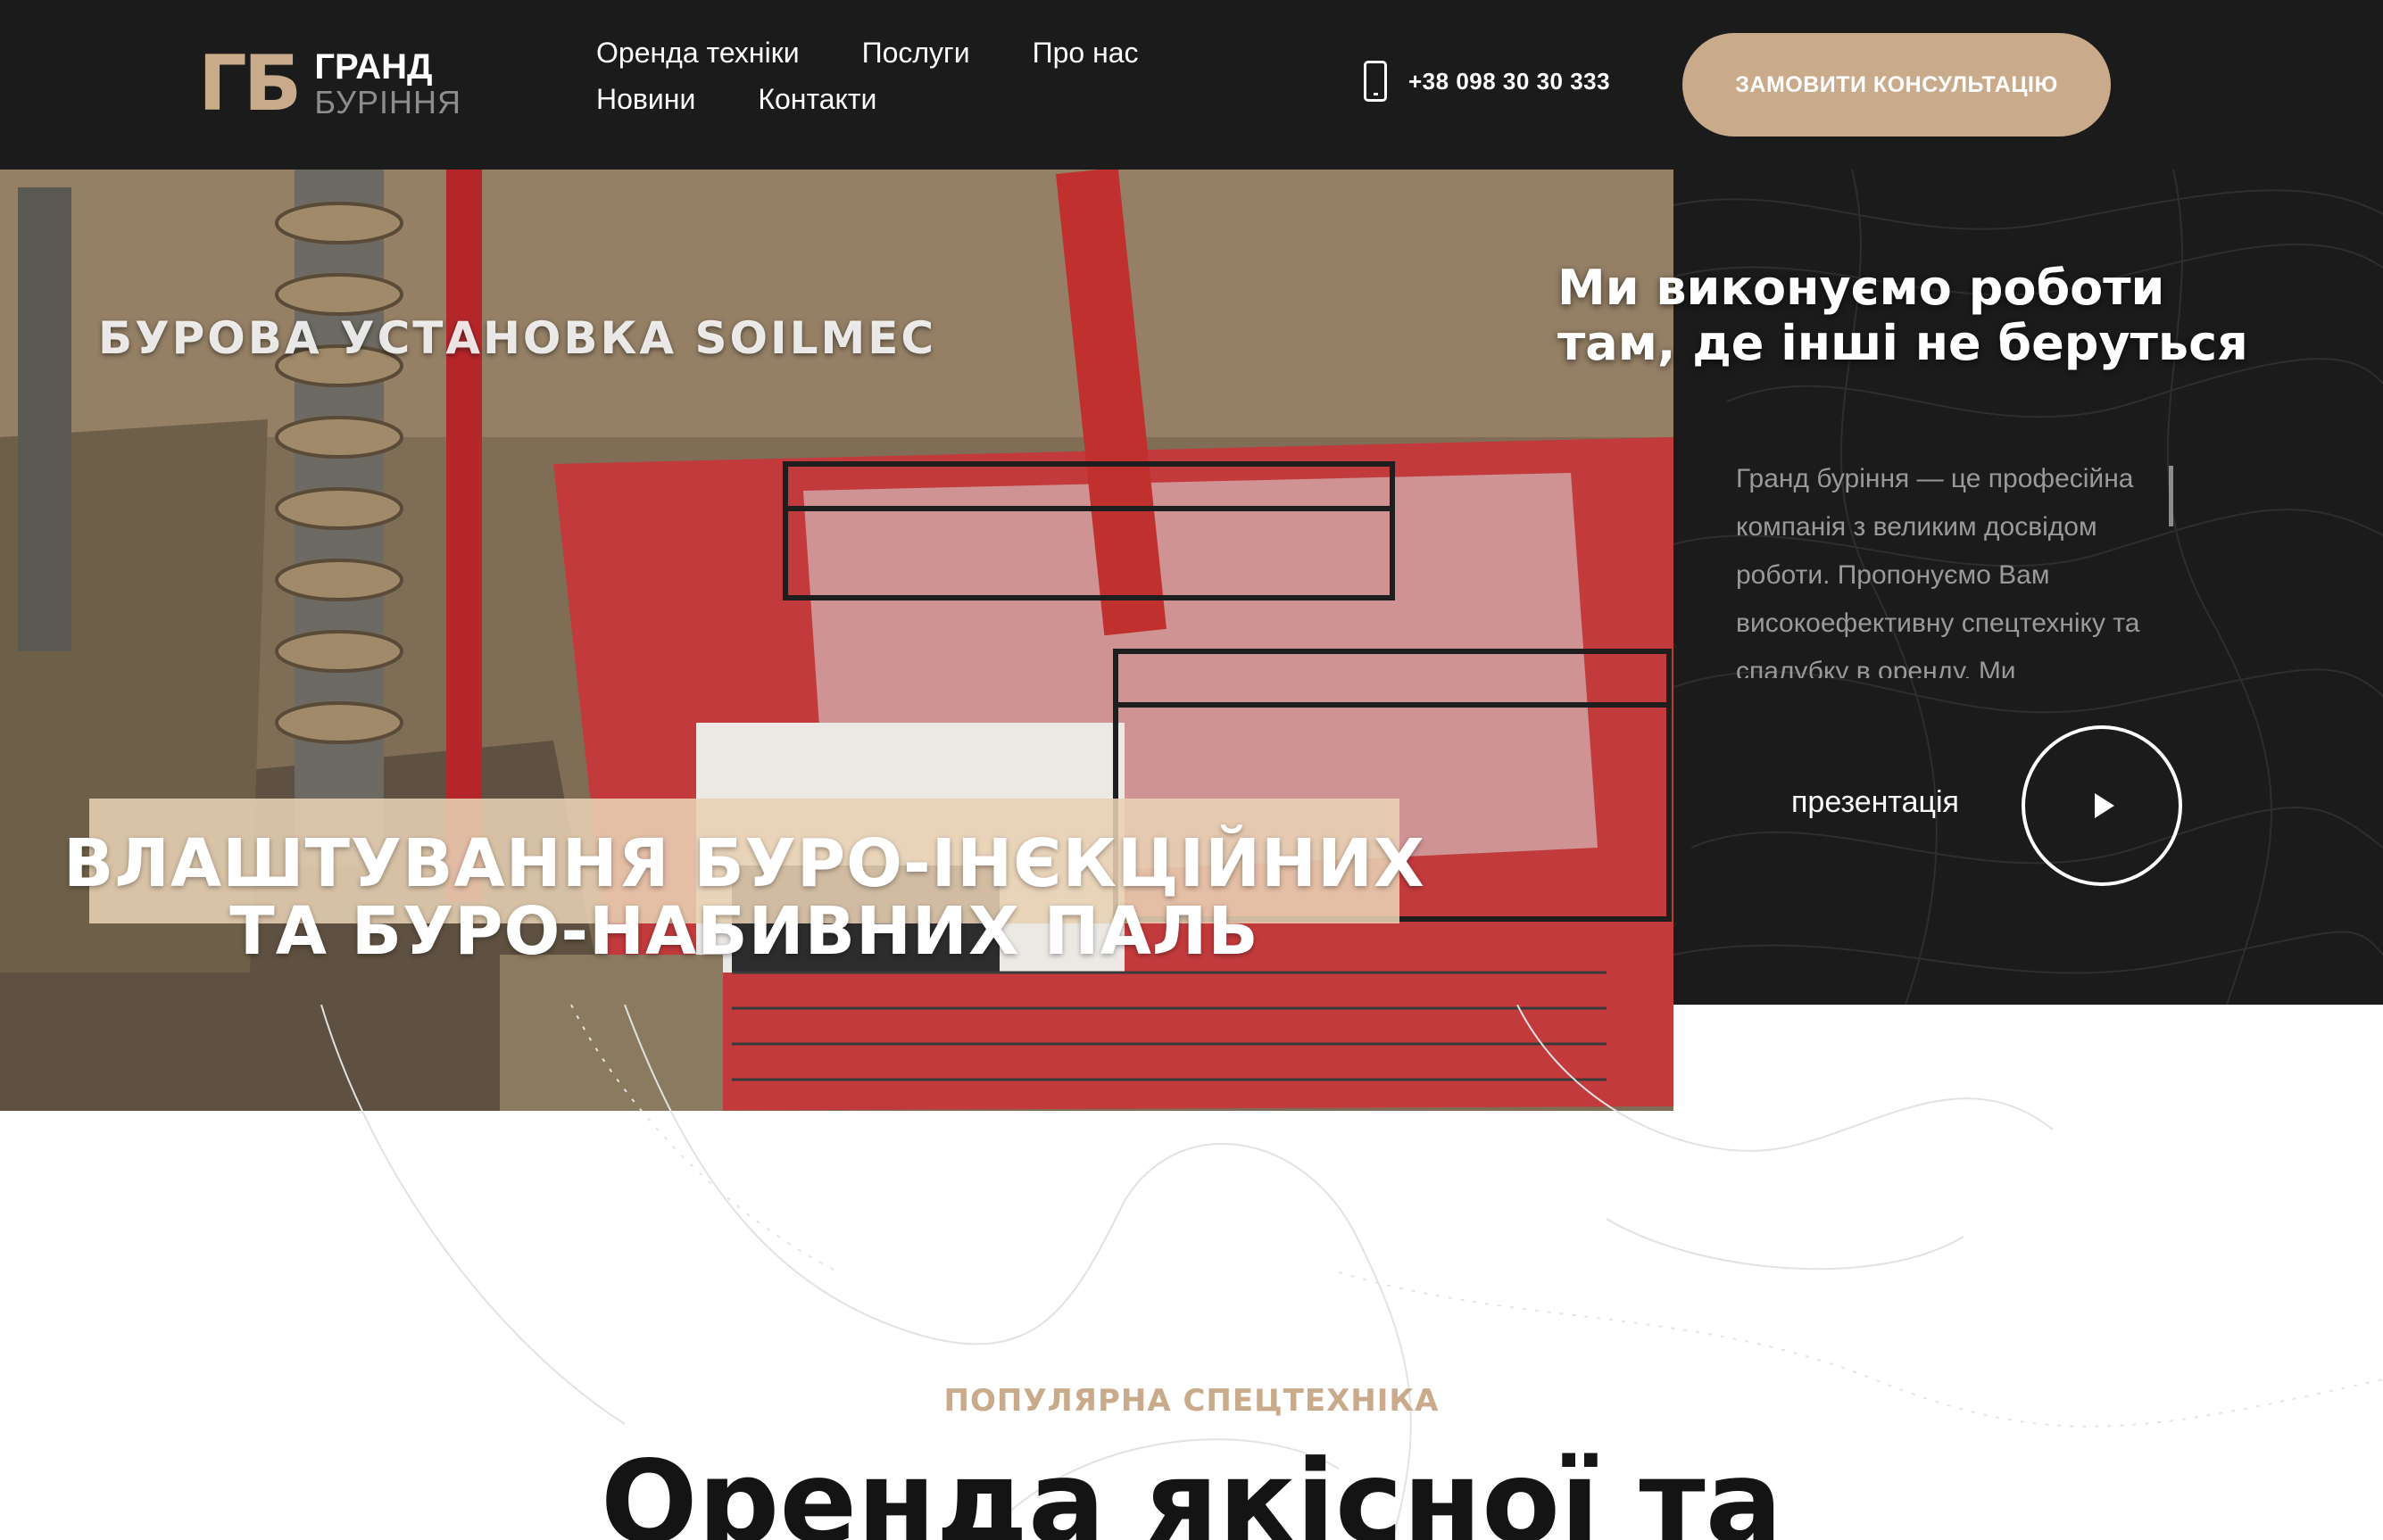  Describe the element at coordinates (1896, 85) in the screenshot. I see `order-consultation-button: ЗАМОВИТИ КОНСУЛЬТАЦІЮ` at that location.